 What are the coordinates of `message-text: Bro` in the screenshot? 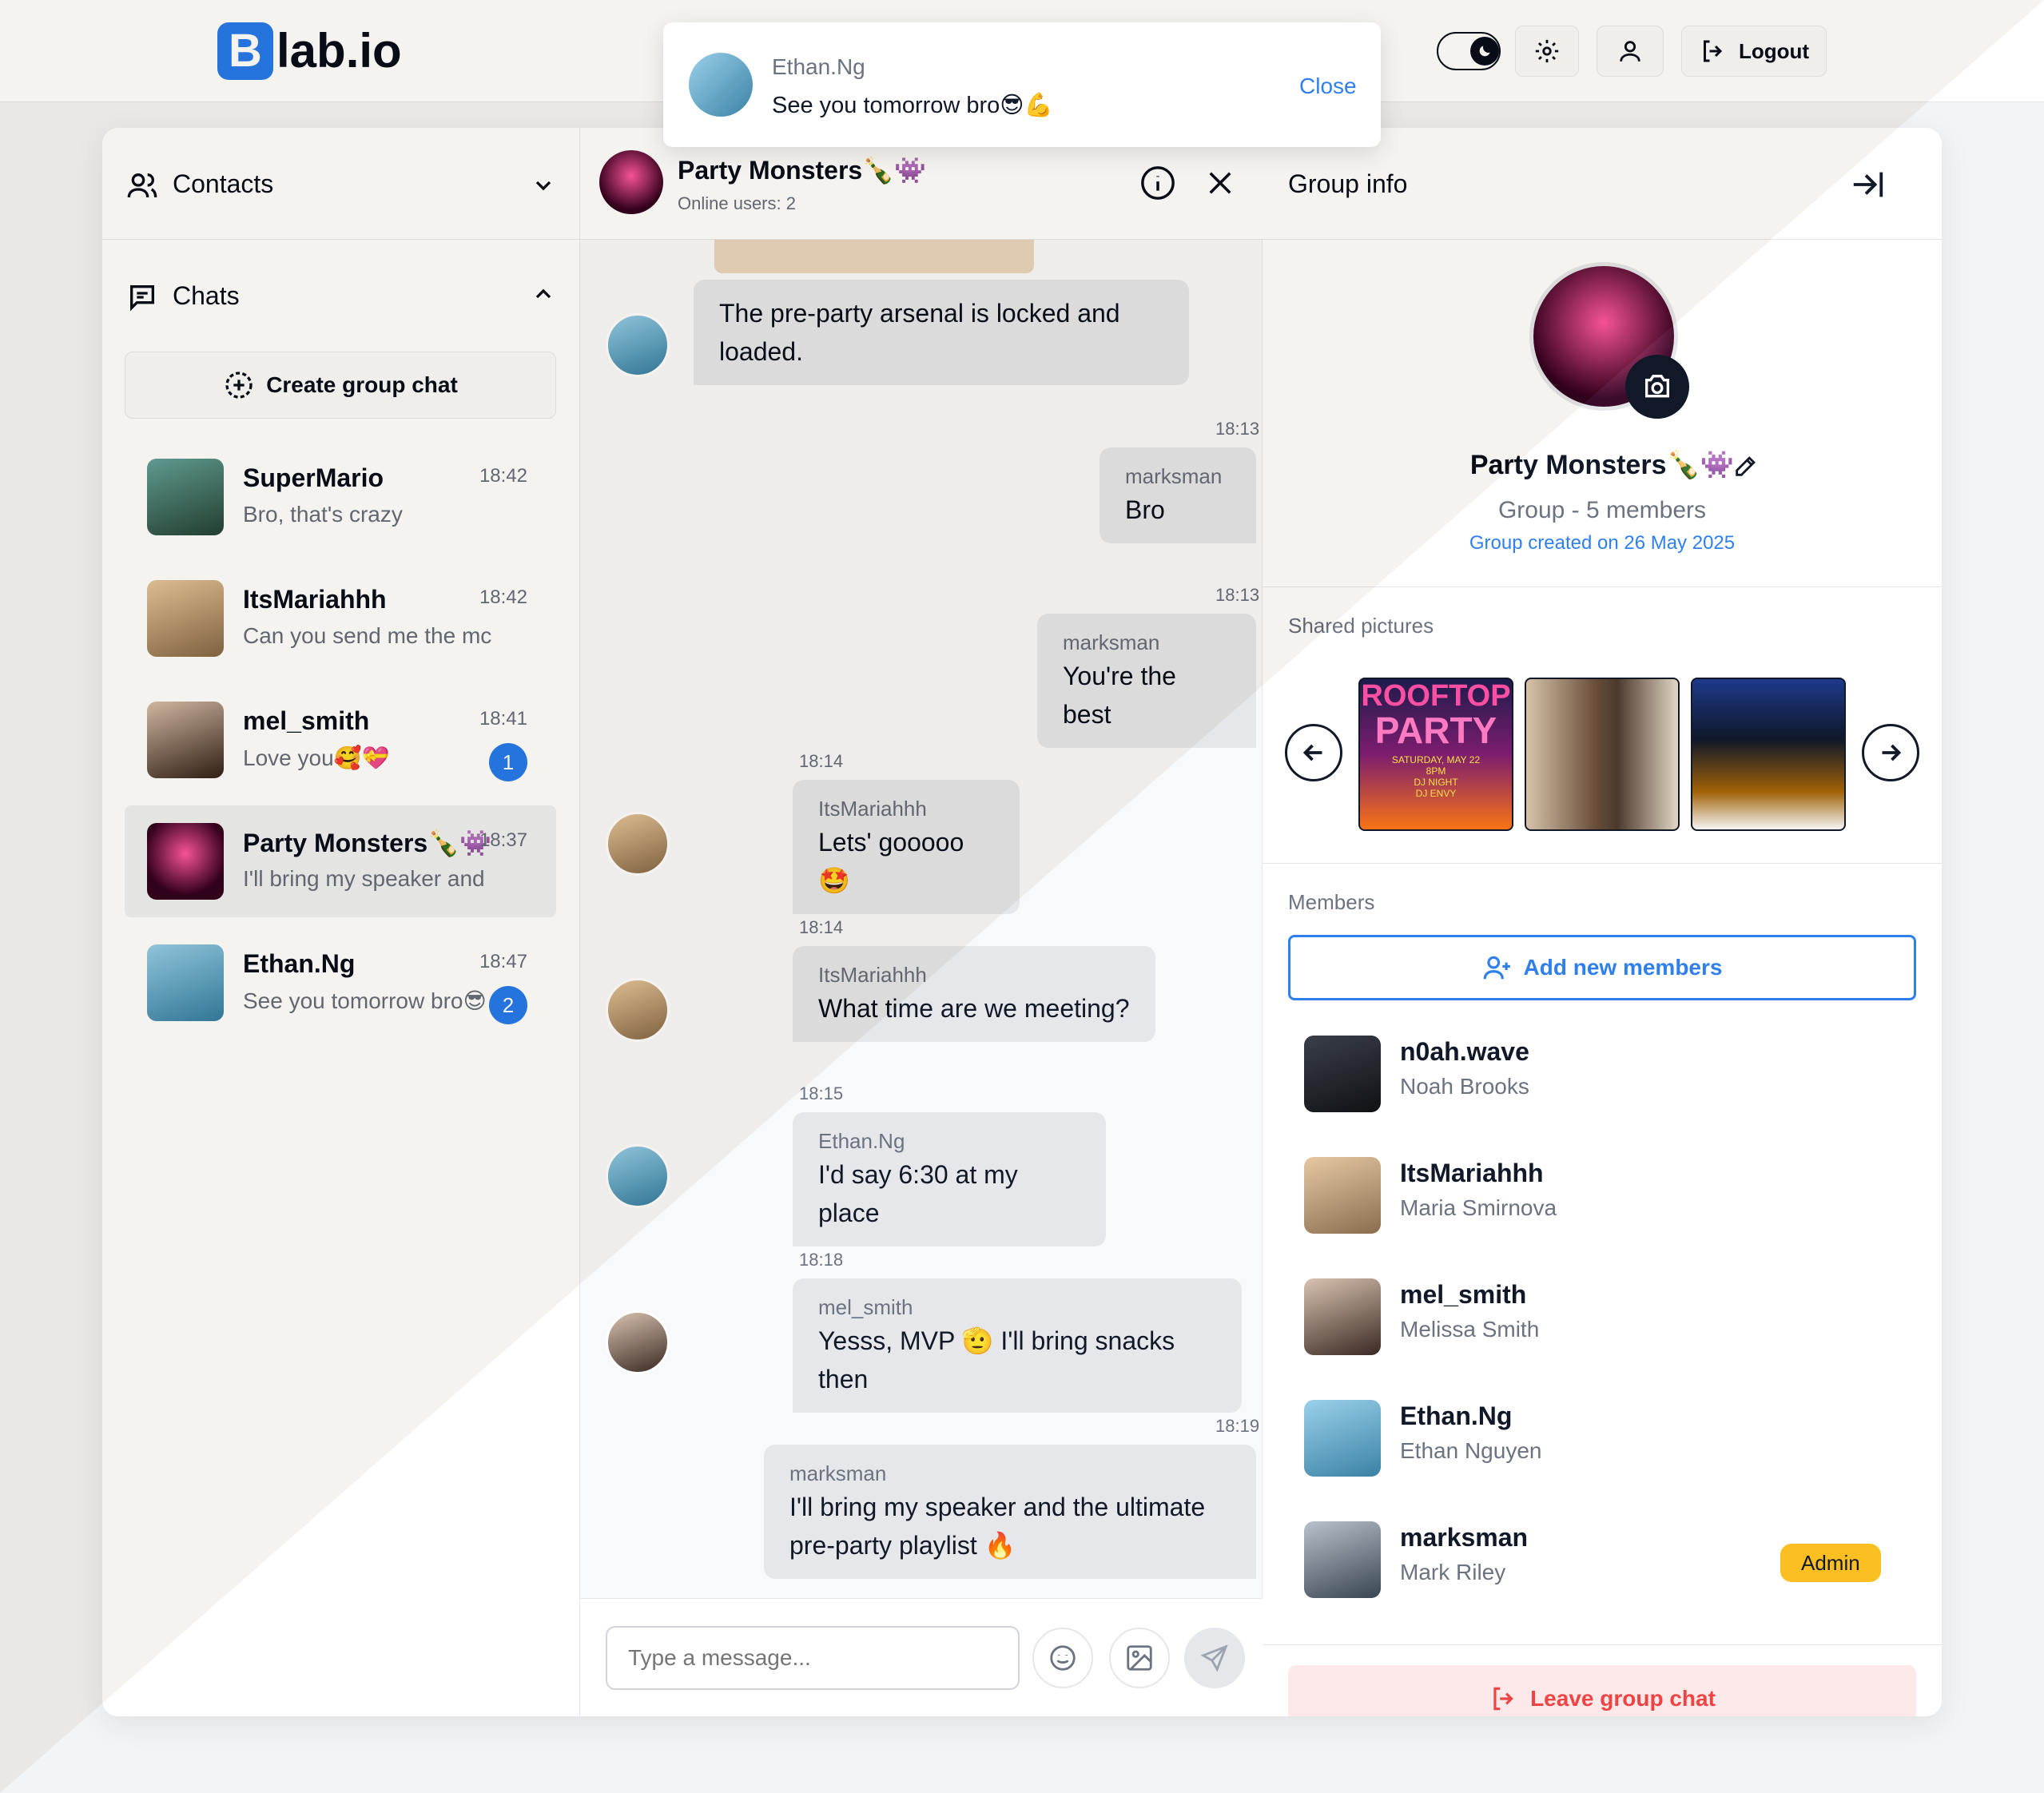 It's located at (1145, 510).